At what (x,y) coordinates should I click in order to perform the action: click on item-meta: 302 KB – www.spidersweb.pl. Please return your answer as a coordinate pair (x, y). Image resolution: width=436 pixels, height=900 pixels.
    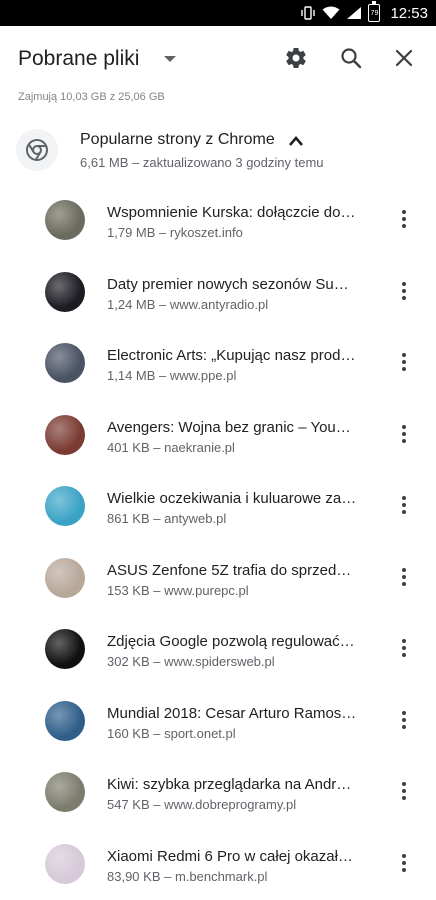
    Looking at the image, I should click on (191, 661).